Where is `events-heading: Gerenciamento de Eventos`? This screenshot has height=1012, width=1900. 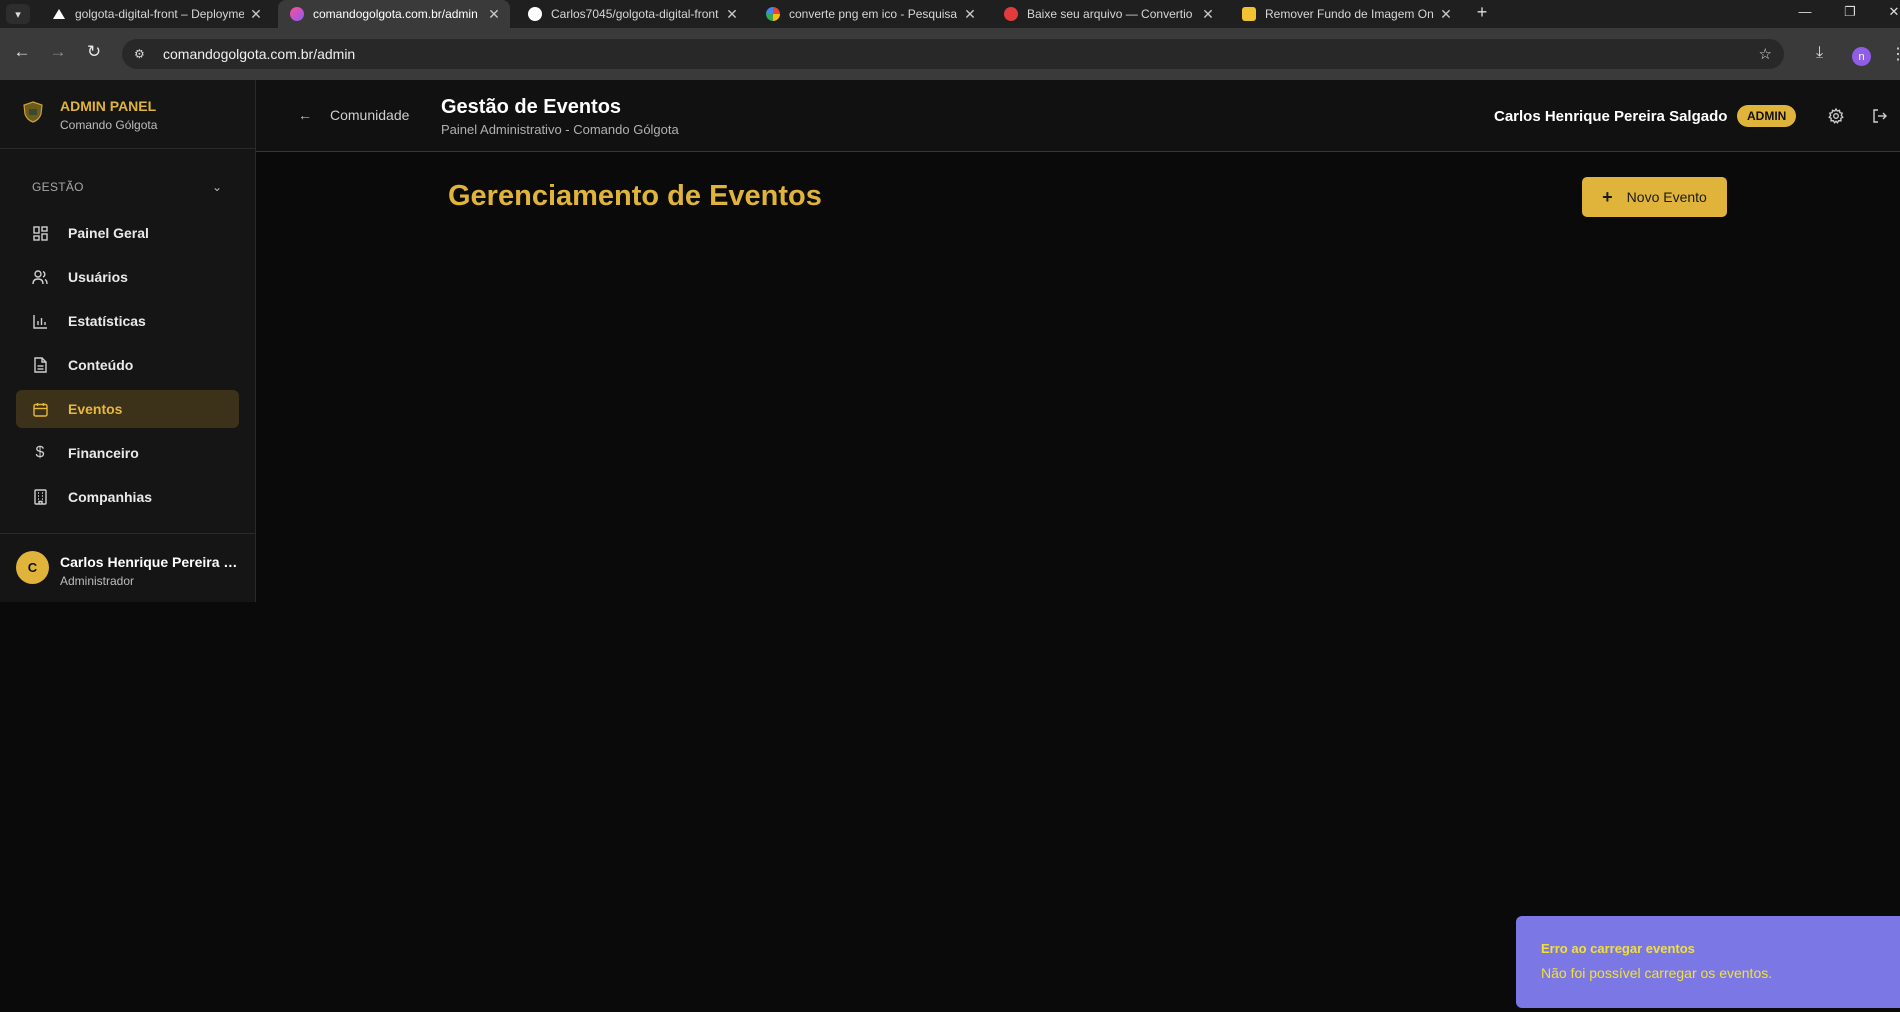
events-heading: Gerenciamento de Eventos is located at coordinates (635, 196).